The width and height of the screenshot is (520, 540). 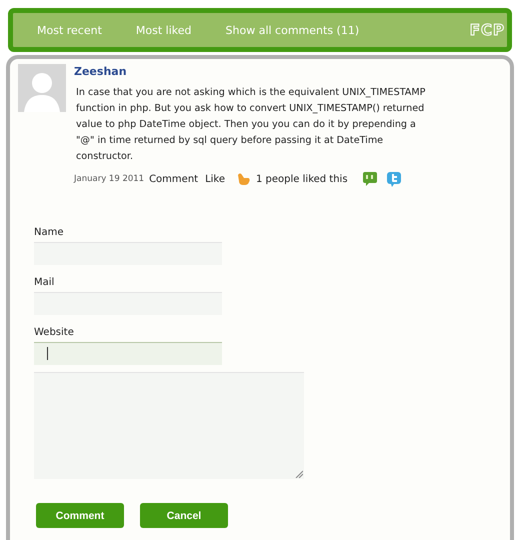 What do you see at coordinates (299, 474) in the screenshot?
I see `resize-grip-icon` at bounding box center [299, 474].